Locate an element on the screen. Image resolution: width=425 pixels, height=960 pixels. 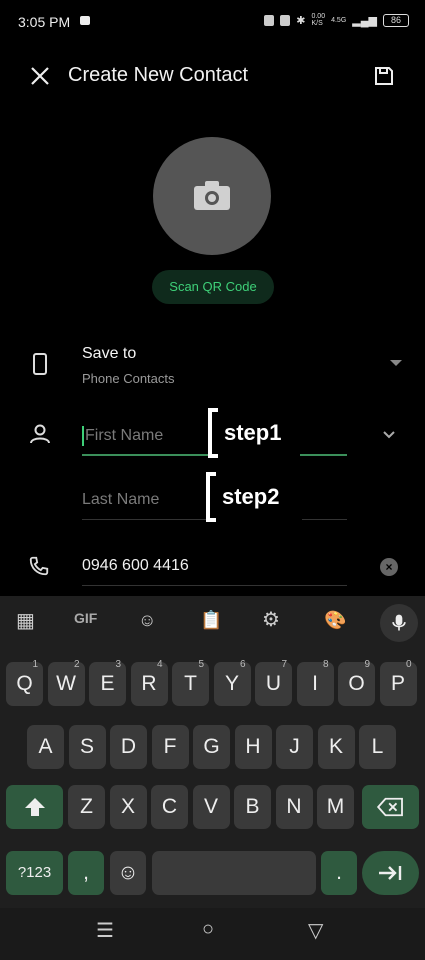
key-label: O is located at coordinates (356, 683).